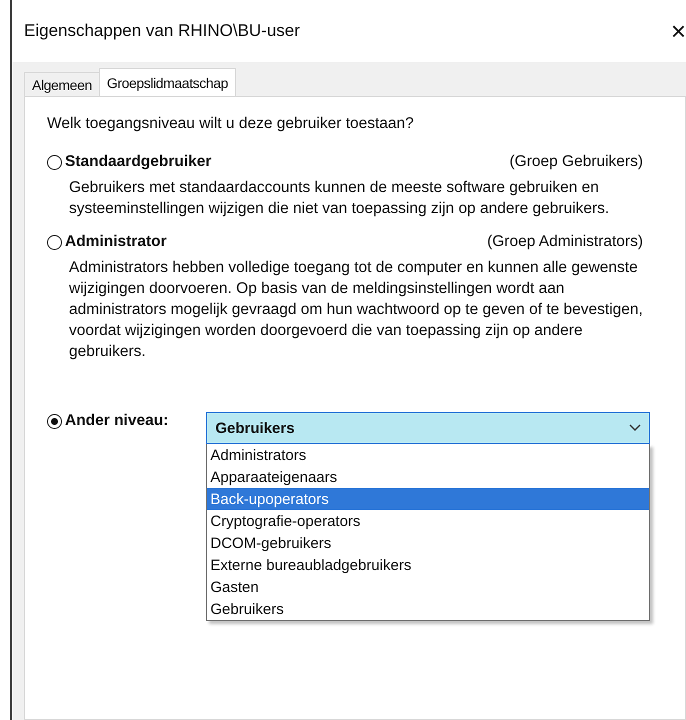 This screenshot has height=720, width=686. I want to click on group-label: (Groep Gebruikers), so click(576, 162).